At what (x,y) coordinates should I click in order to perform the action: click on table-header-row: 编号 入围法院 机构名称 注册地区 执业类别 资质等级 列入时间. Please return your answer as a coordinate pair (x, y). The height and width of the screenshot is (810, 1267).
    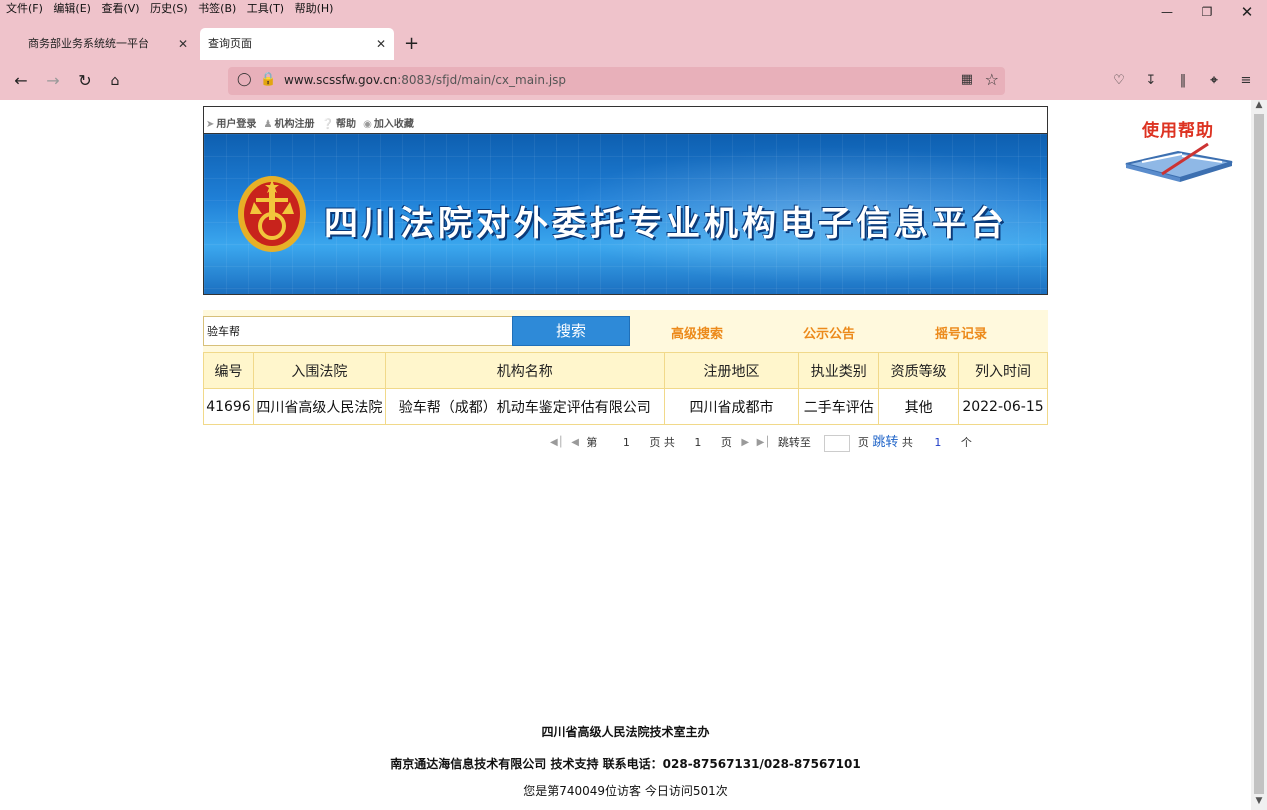
    Looking at the image, I should click on (625, 370).